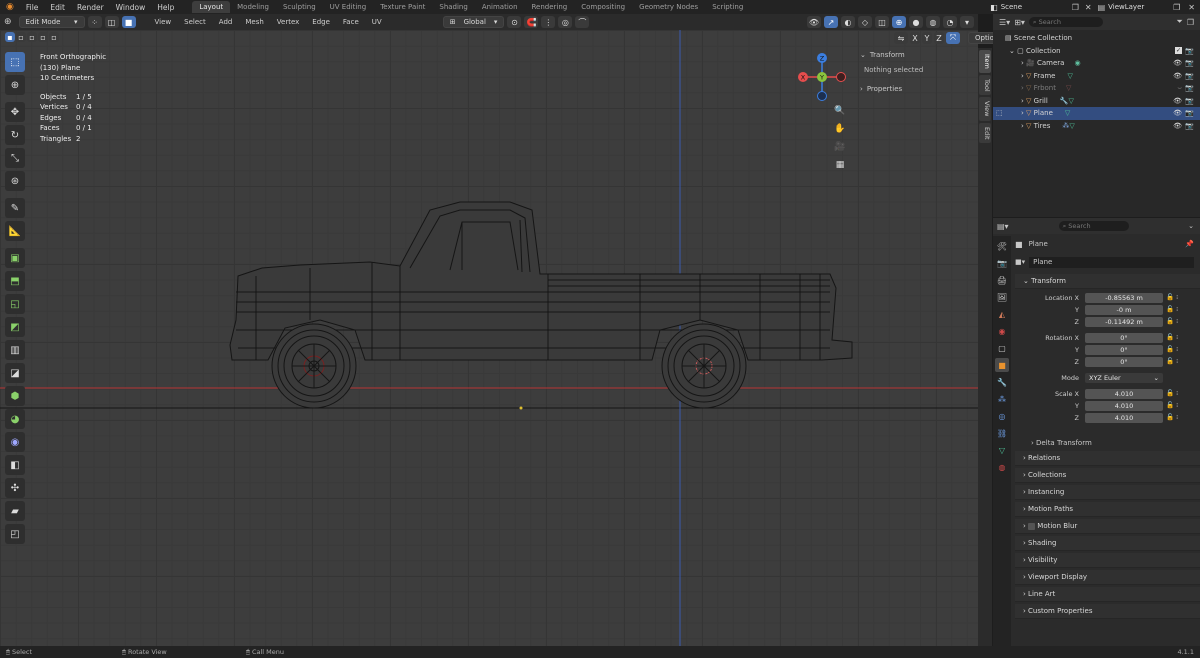 Image resolution: width=1200 pixels, height=658 pixels. I want to click on add-cube-tool-icon: ▣, so click(15, 258).